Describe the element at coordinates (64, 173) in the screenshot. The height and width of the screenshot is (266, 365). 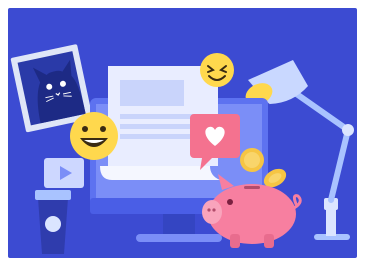
I see `video-play-card` at that location.